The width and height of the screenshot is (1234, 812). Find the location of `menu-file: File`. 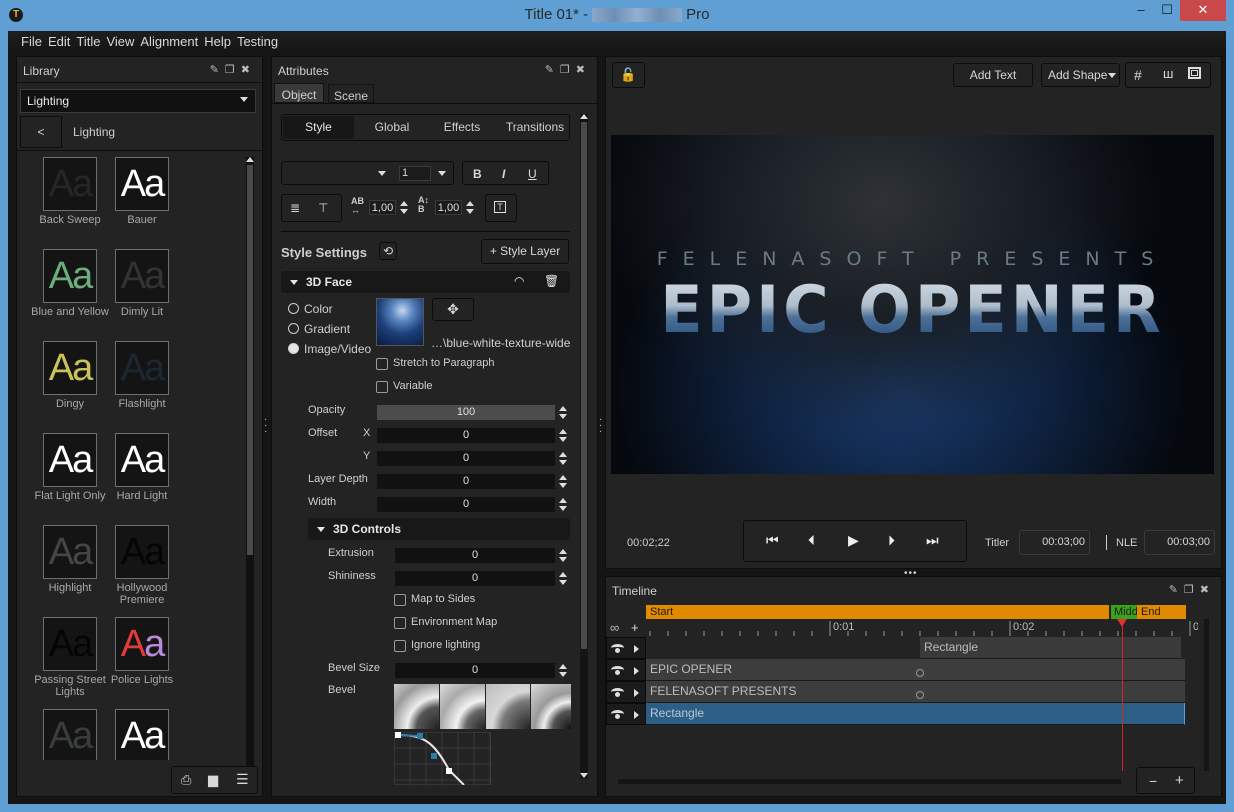

menu-file: File is located at coordinates (31, 40).